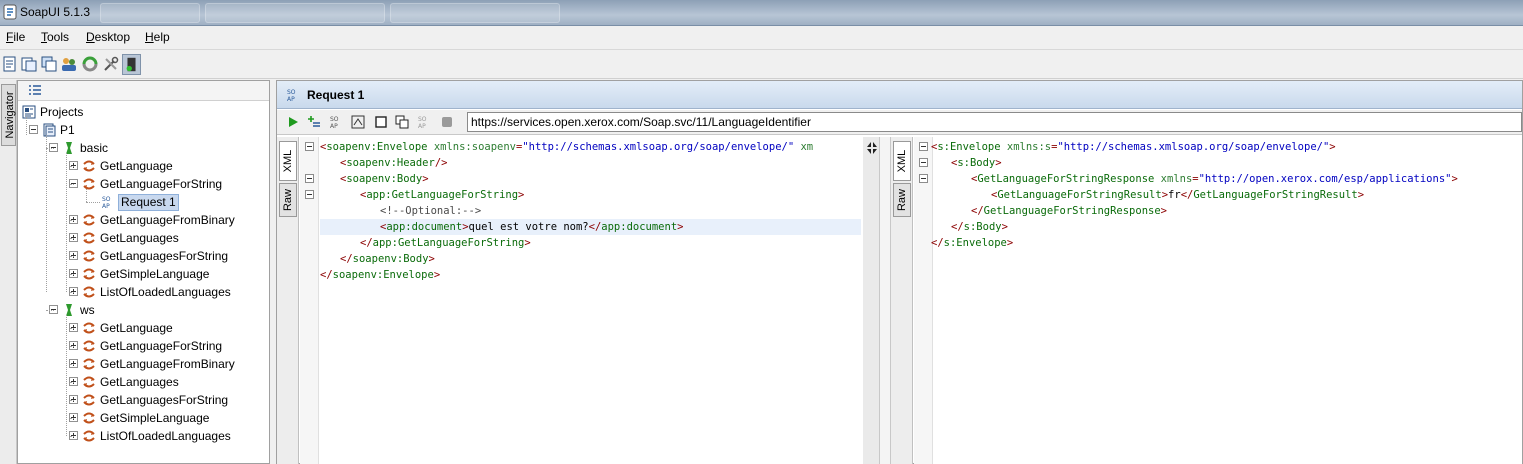  What do you see at coordinates (288, 200) in the screenshot?
I see `request-raw-tab: Raw` at bounding box center [288, 200].